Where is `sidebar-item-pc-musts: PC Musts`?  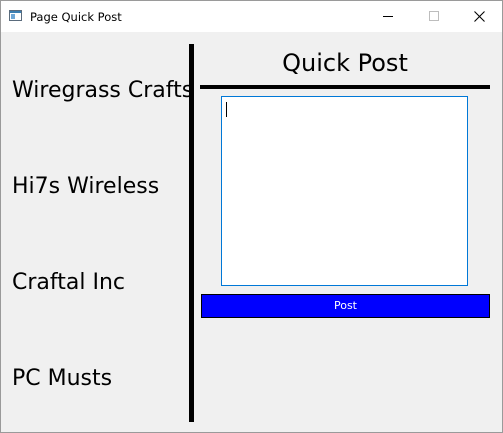 sidebar-item-pc-musts: PC Musts is located at coordinates (62, 379).